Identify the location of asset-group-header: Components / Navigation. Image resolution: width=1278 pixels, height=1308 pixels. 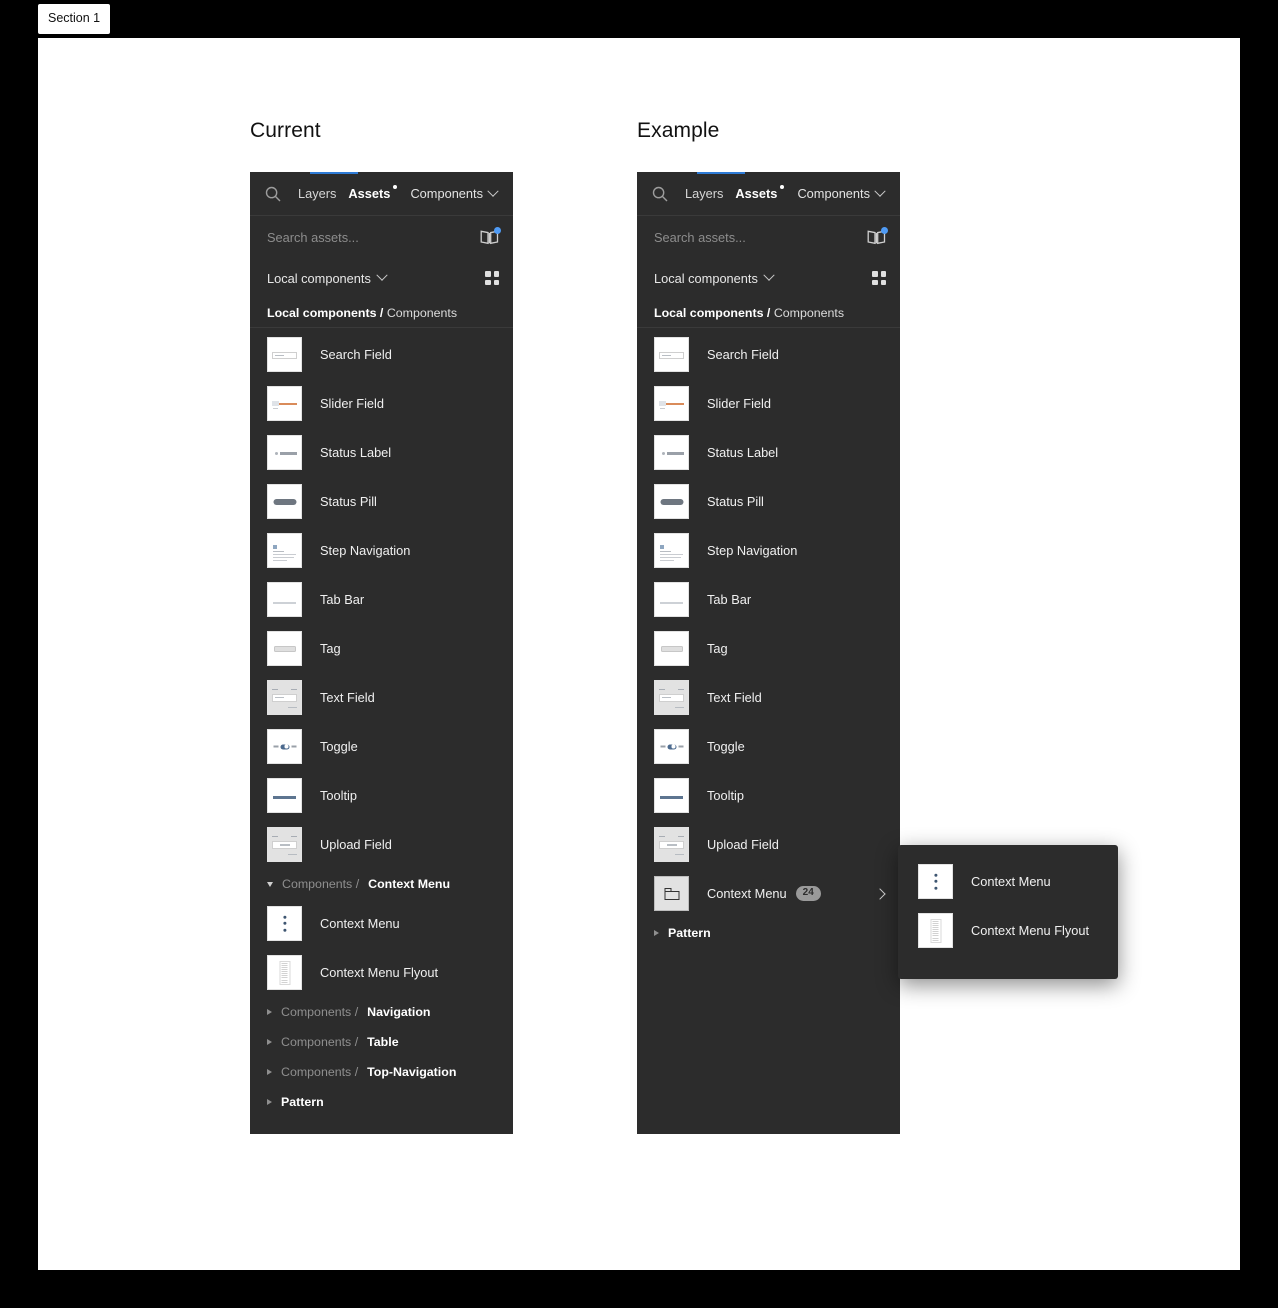
(381, 1012).